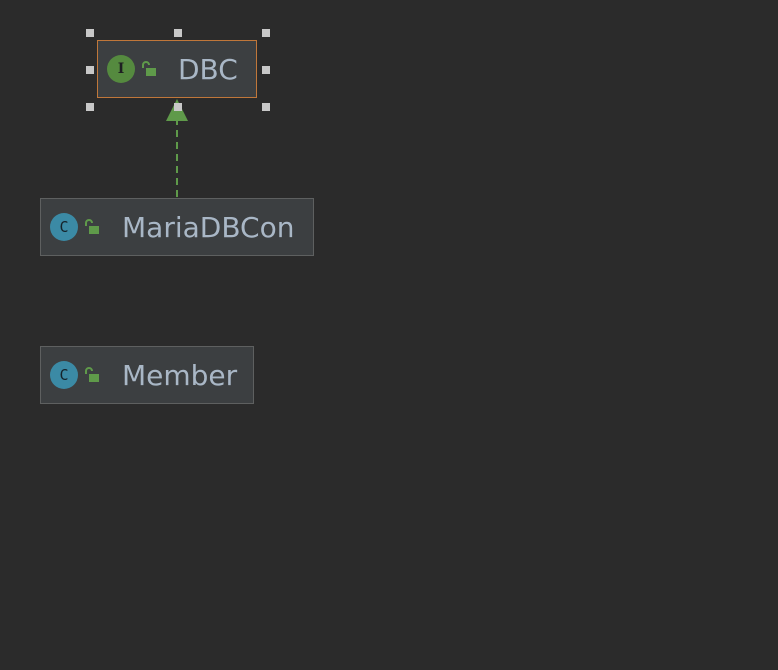 This screenshot has height=670, width=778. Describe the element at coordinates (178, 33) in the screenshot. I see `resize-handle-top` at that location.